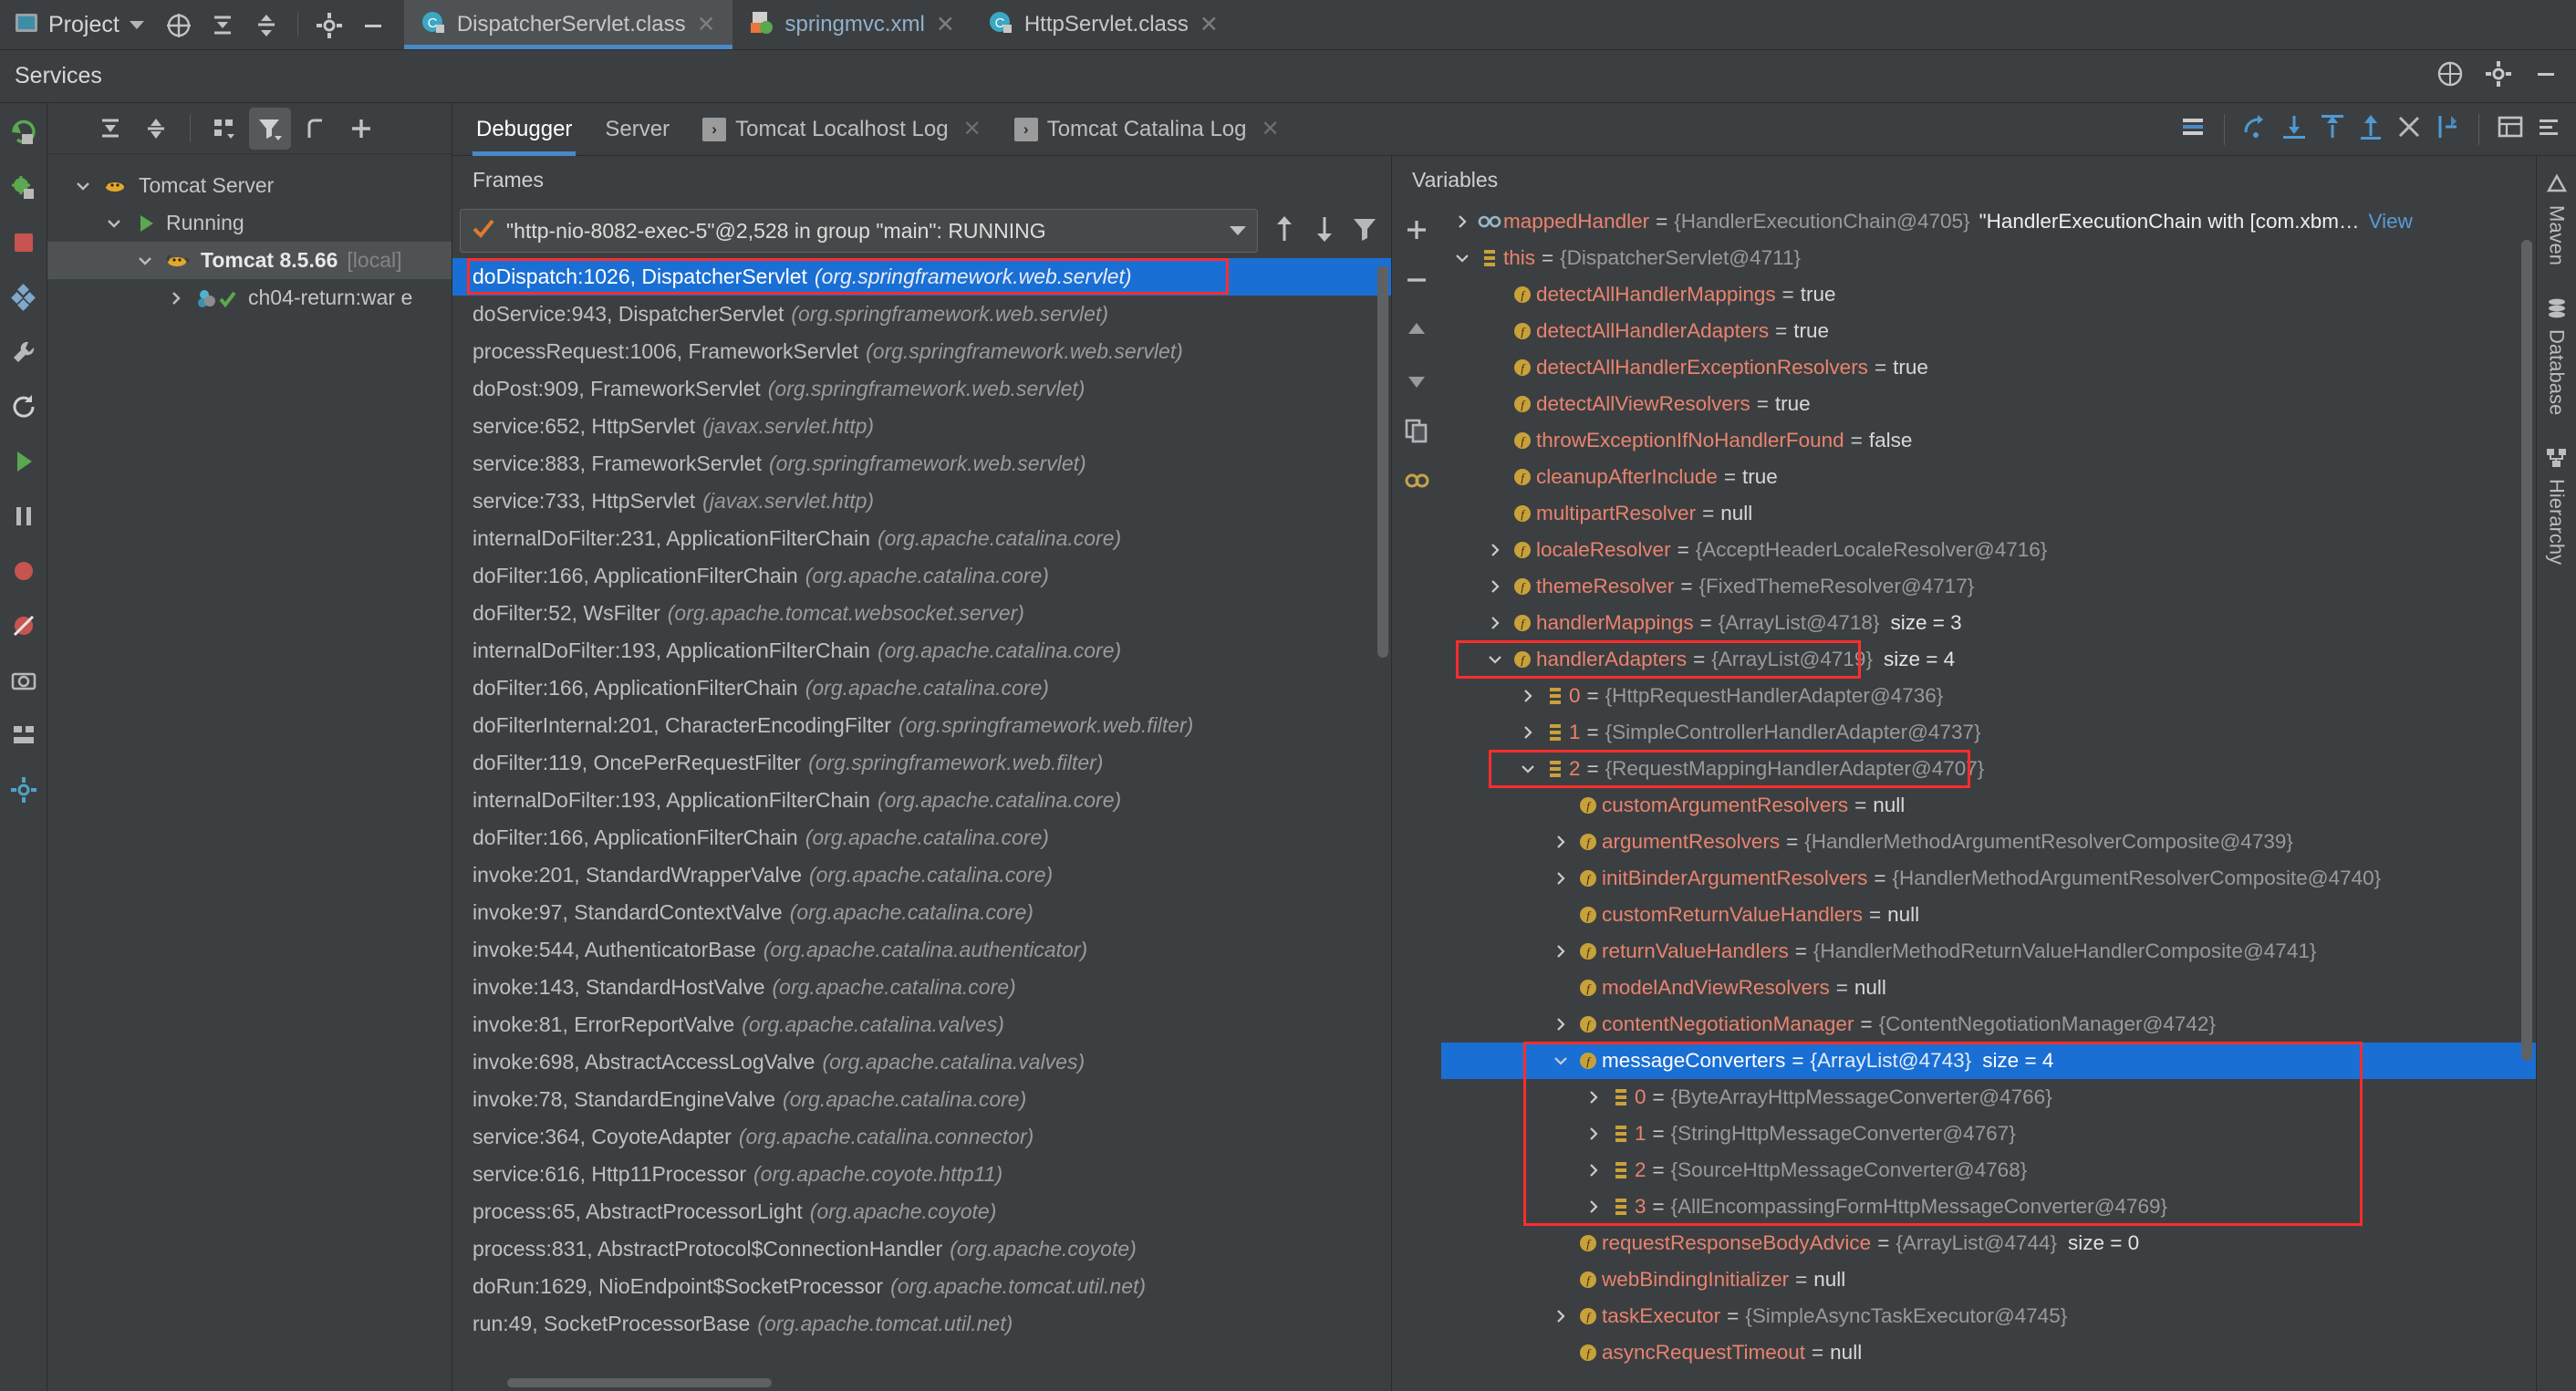  I want to click on services-tree-item: Running, so click(249, 223).